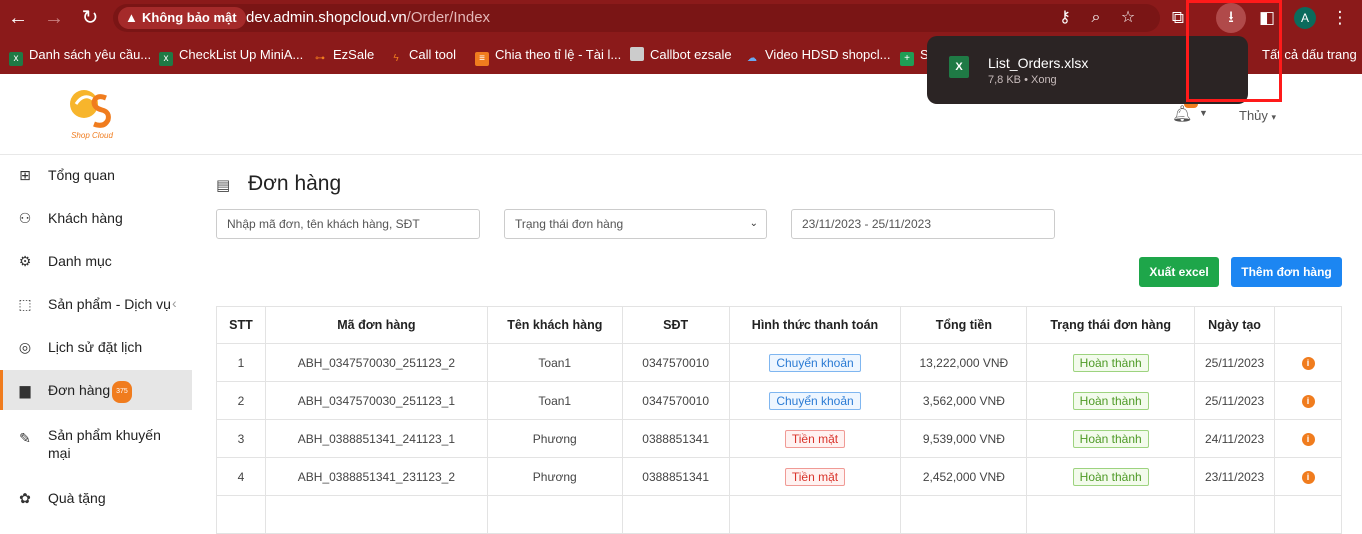 This screenshot has width=1362, height=534. Describe the element at coordinates (1235, 438) in the screenshot. I see `cell-date: 24/11/2023` at that location.